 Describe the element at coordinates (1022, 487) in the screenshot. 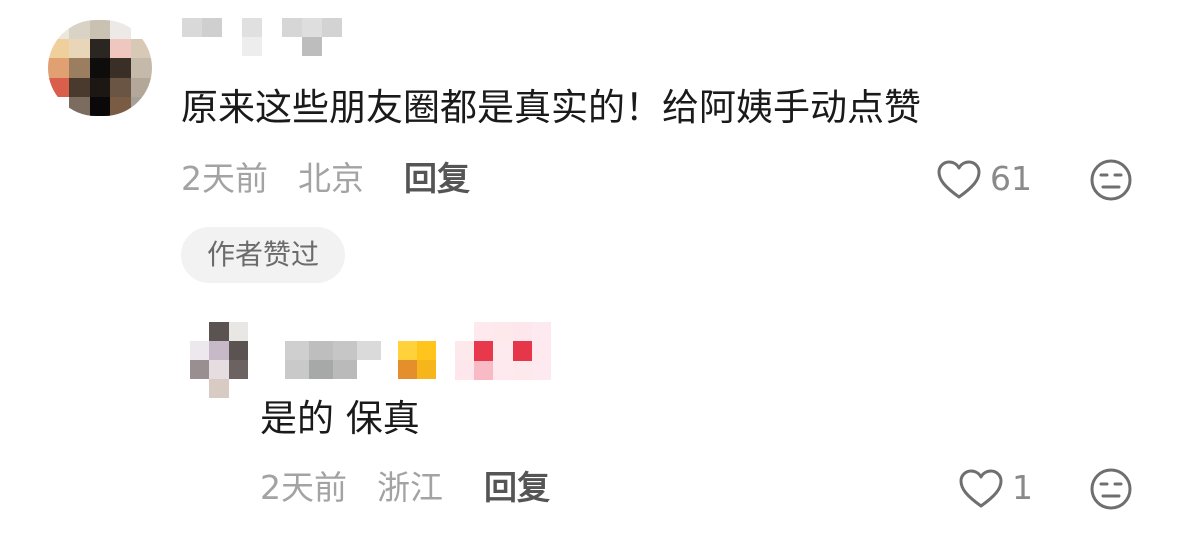

I see `reply-like-count: 1` at that location.